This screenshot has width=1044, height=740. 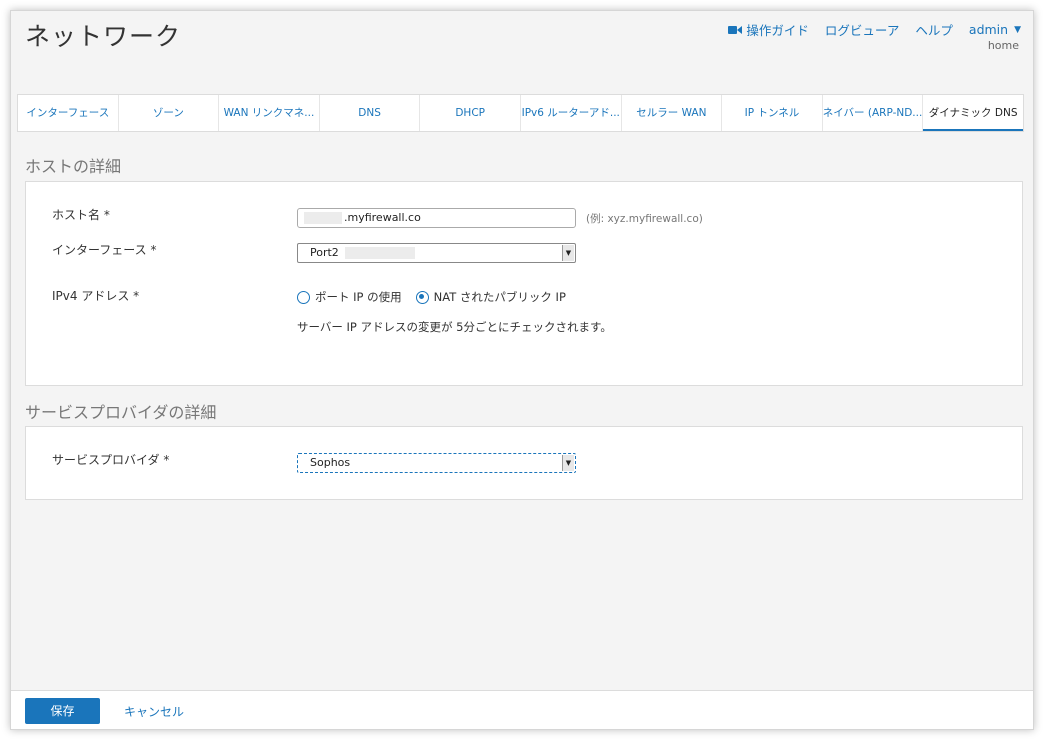 I want to click on radio-label: ポート IP の使用, so click(x=358, y=297).